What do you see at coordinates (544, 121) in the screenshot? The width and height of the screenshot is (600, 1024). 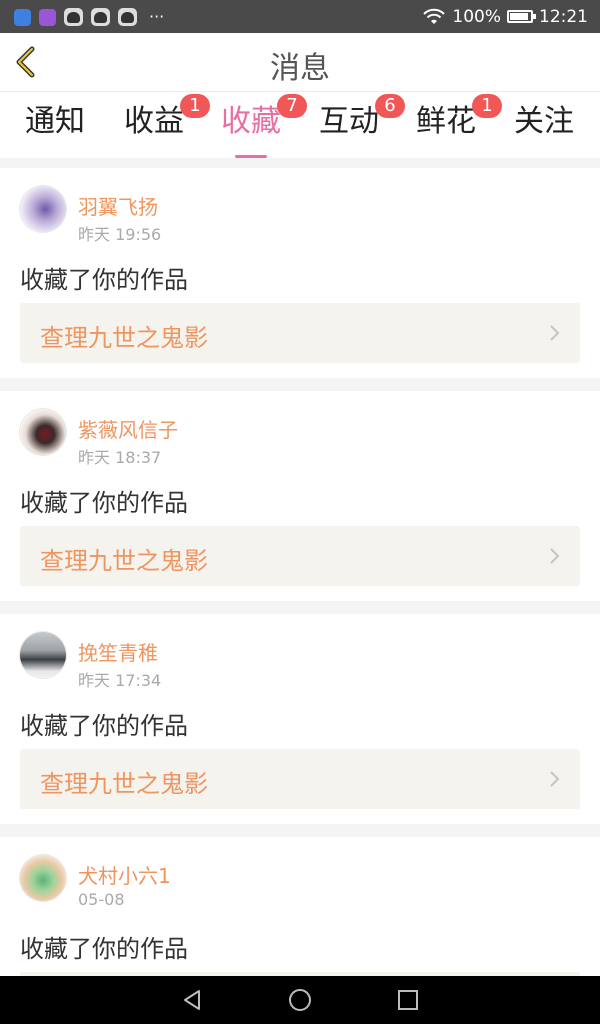 I see `tab-label: 关注` at bounding box center [544, 121].